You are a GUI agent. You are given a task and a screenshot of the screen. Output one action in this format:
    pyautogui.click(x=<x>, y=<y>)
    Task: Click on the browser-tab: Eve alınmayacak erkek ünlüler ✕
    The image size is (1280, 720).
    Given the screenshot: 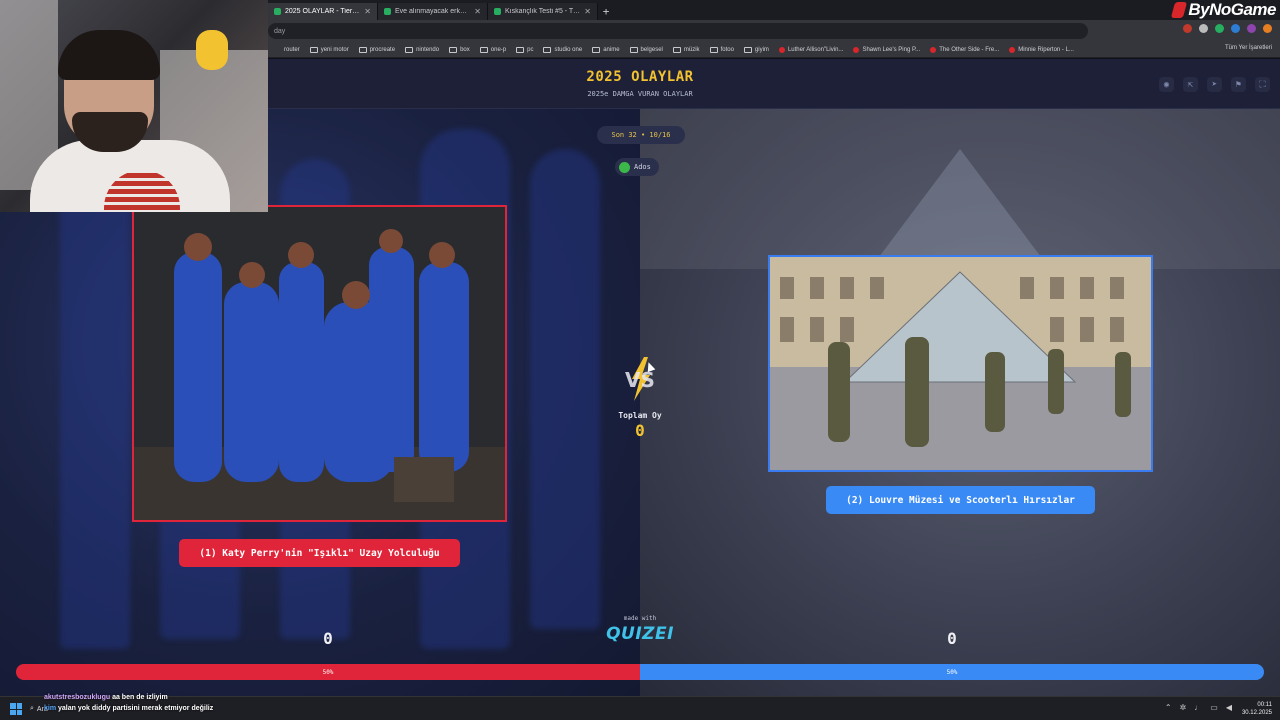 What is the action you would take?
    pyautogui.click(x=433, y=11)
    